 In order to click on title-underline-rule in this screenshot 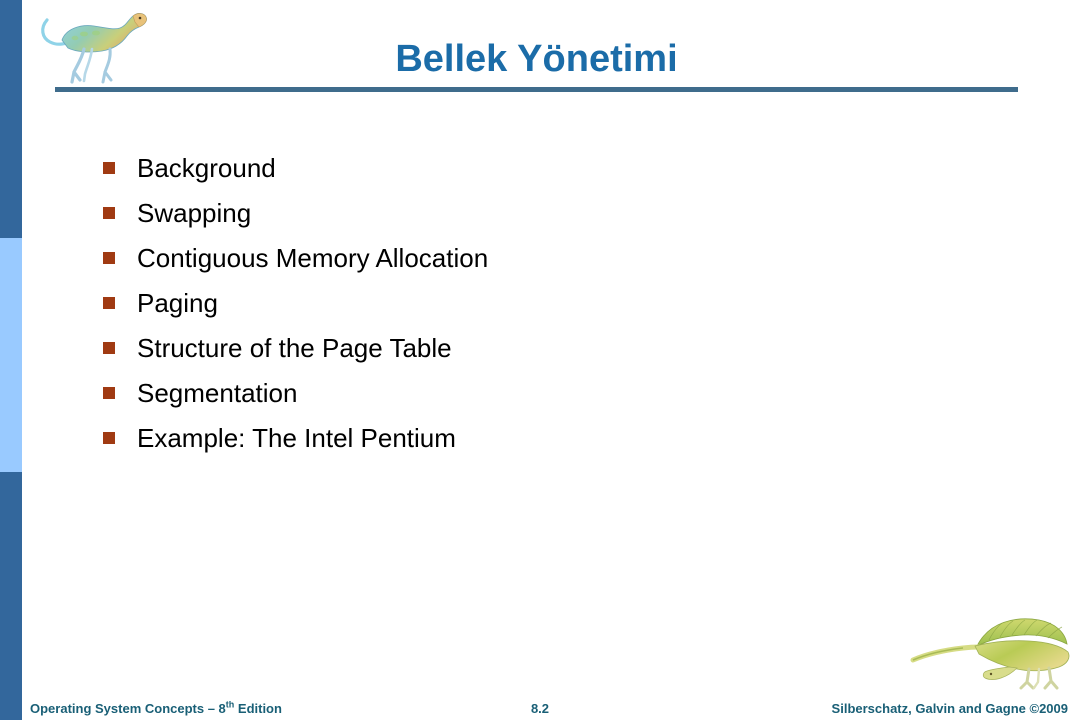, I will do `click(536, 89)`.